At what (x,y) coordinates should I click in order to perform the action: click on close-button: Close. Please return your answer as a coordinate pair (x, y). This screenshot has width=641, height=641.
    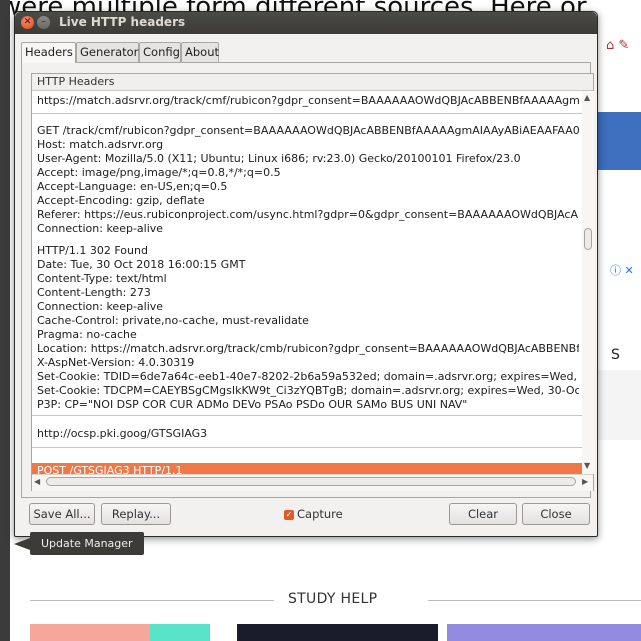
    Looking at the image, I should click on (556, 514).